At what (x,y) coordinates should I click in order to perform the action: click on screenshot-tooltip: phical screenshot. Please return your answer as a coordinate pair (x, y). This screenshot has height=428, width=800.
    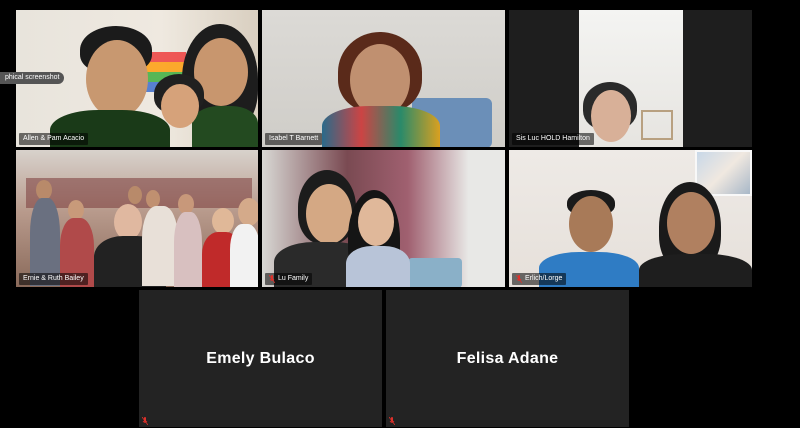
    Looking at the image, I should click on (32, 78).